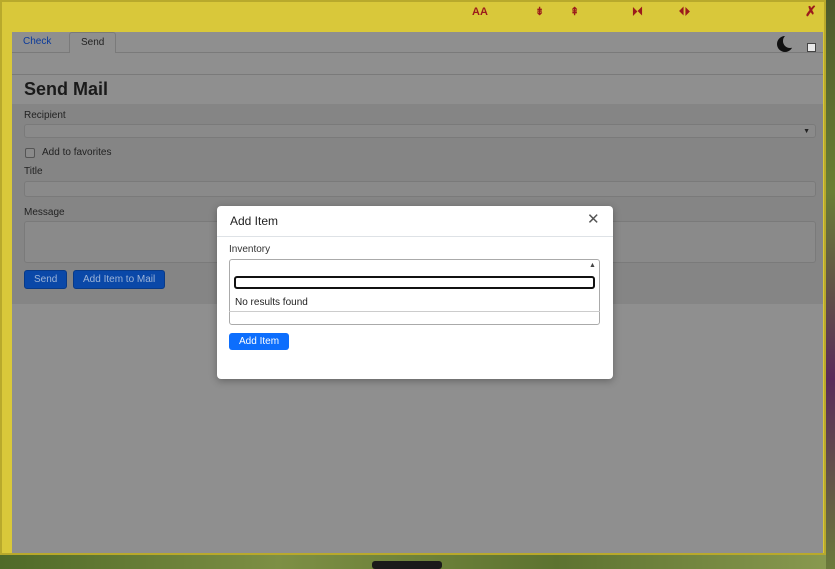 The width and height of the screenshot is (835, 569). Describe the element at coordinates (637, 12) in the screenshot. I see `shrink-width-icon: ⏵⏴` at that location.